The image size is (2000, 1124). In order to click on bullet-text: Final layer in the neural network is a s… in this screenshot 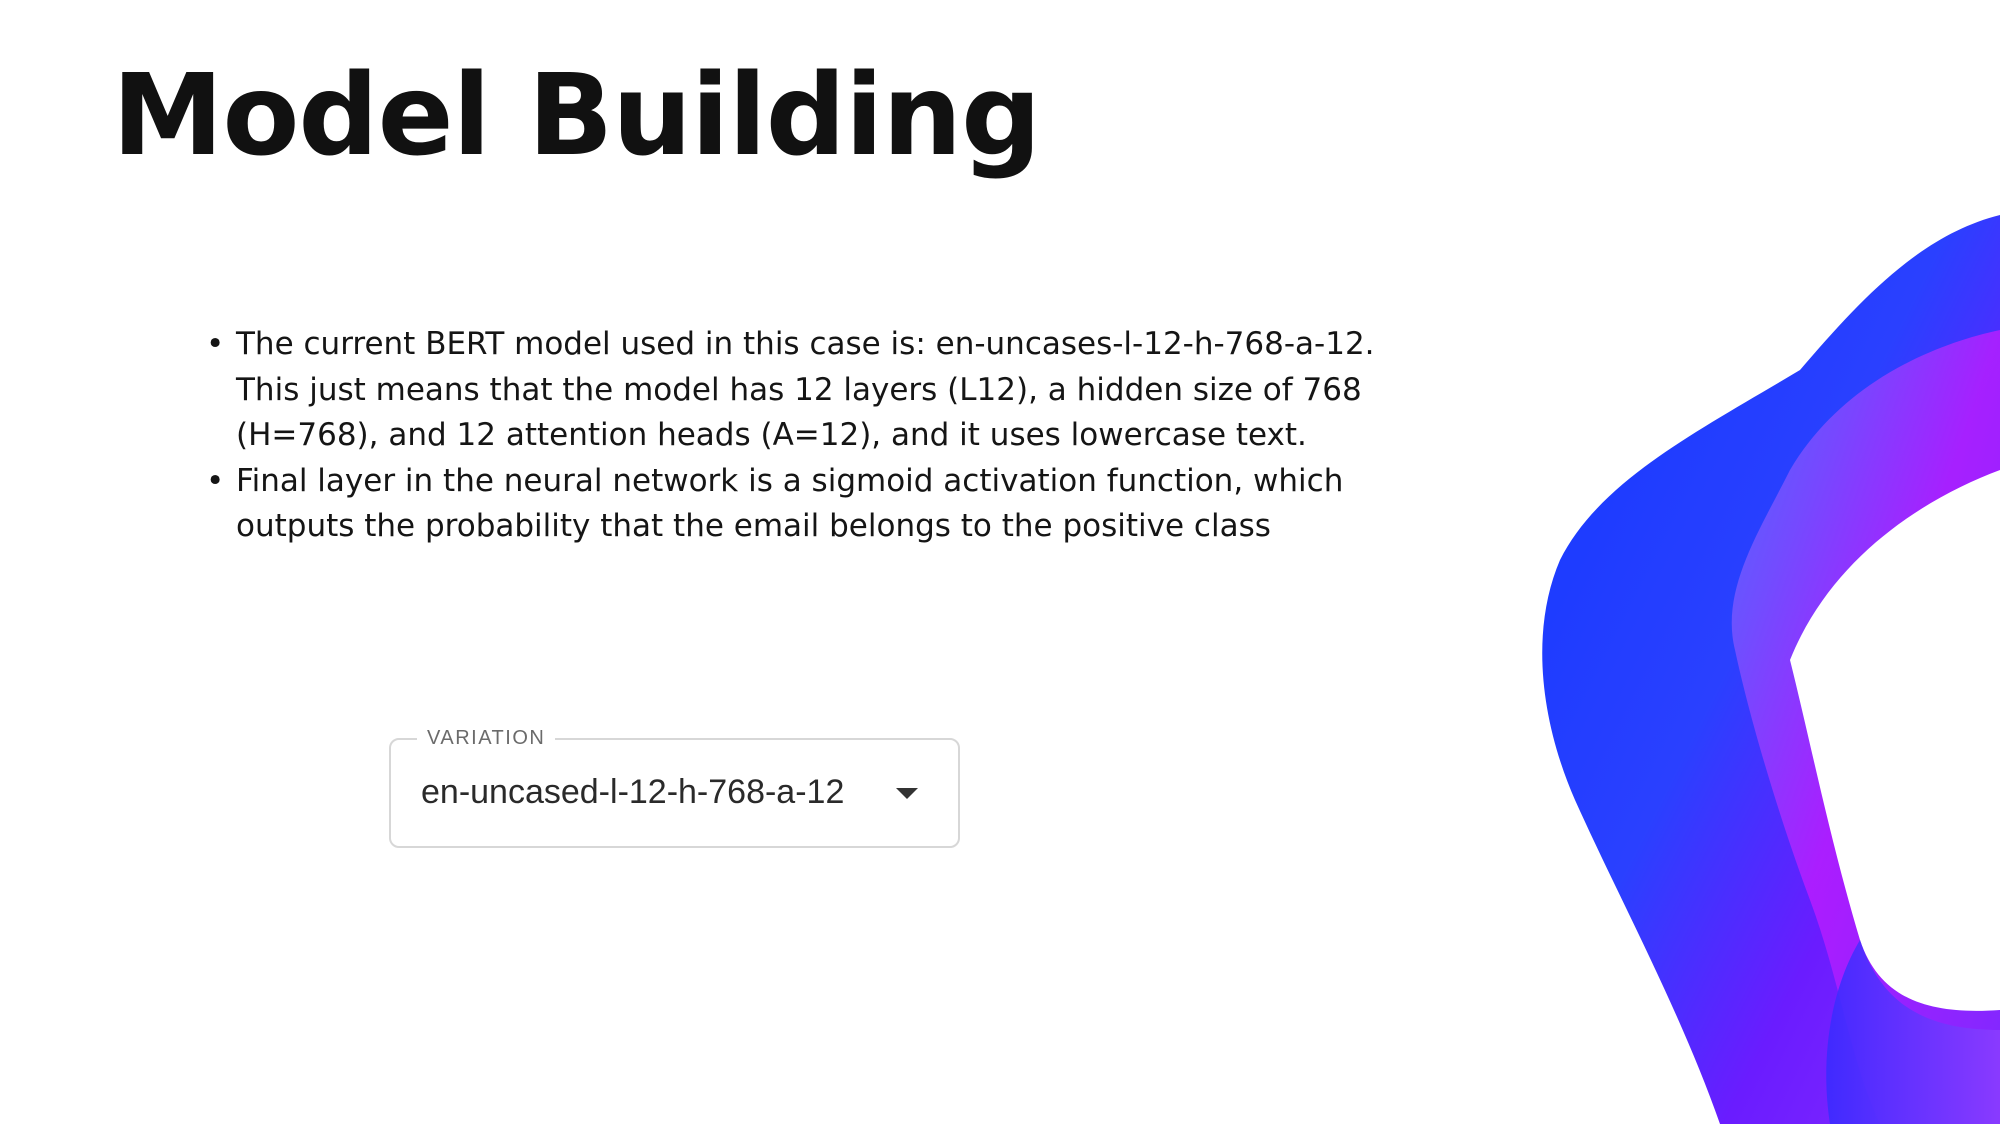, I will do `click(790, 503)`.